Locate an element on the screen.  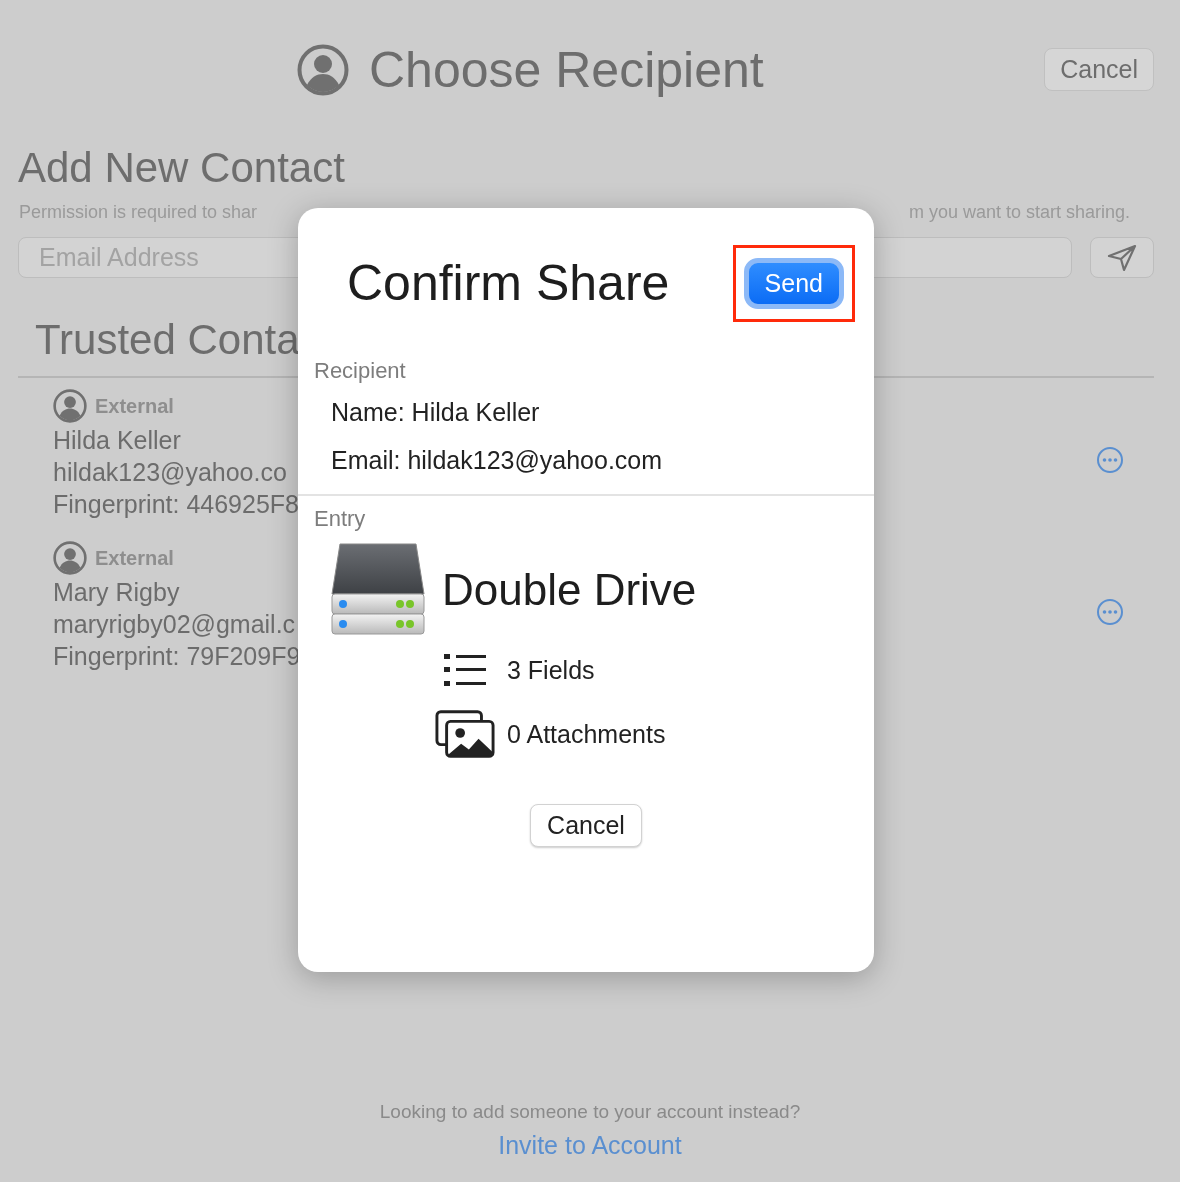
contact-email: maryrigby02@gmail.c is located at coordinates (175, 624).